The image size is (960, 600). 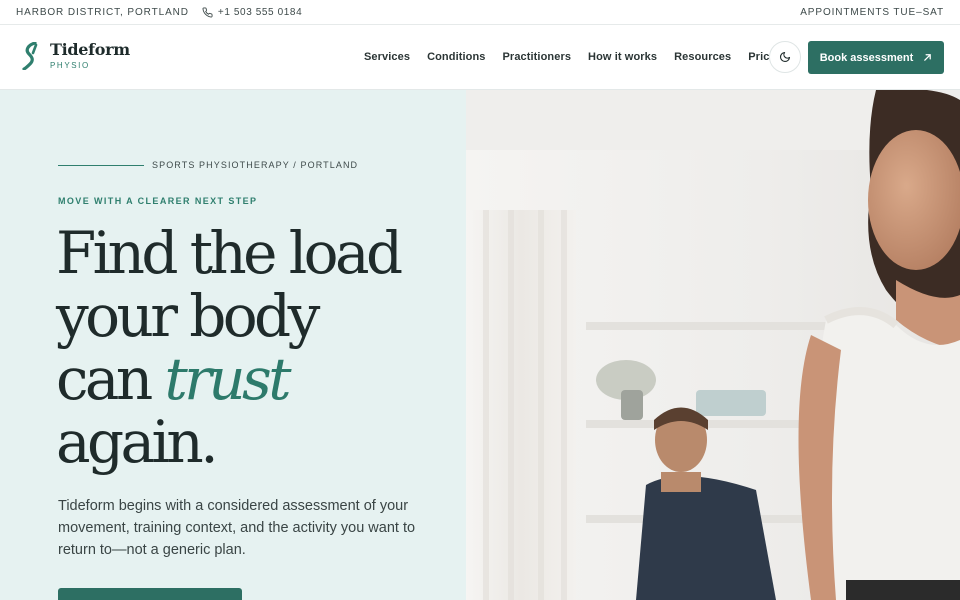 I want to click on book-assessment-button: Book assessment, so click(x=876, y=57).